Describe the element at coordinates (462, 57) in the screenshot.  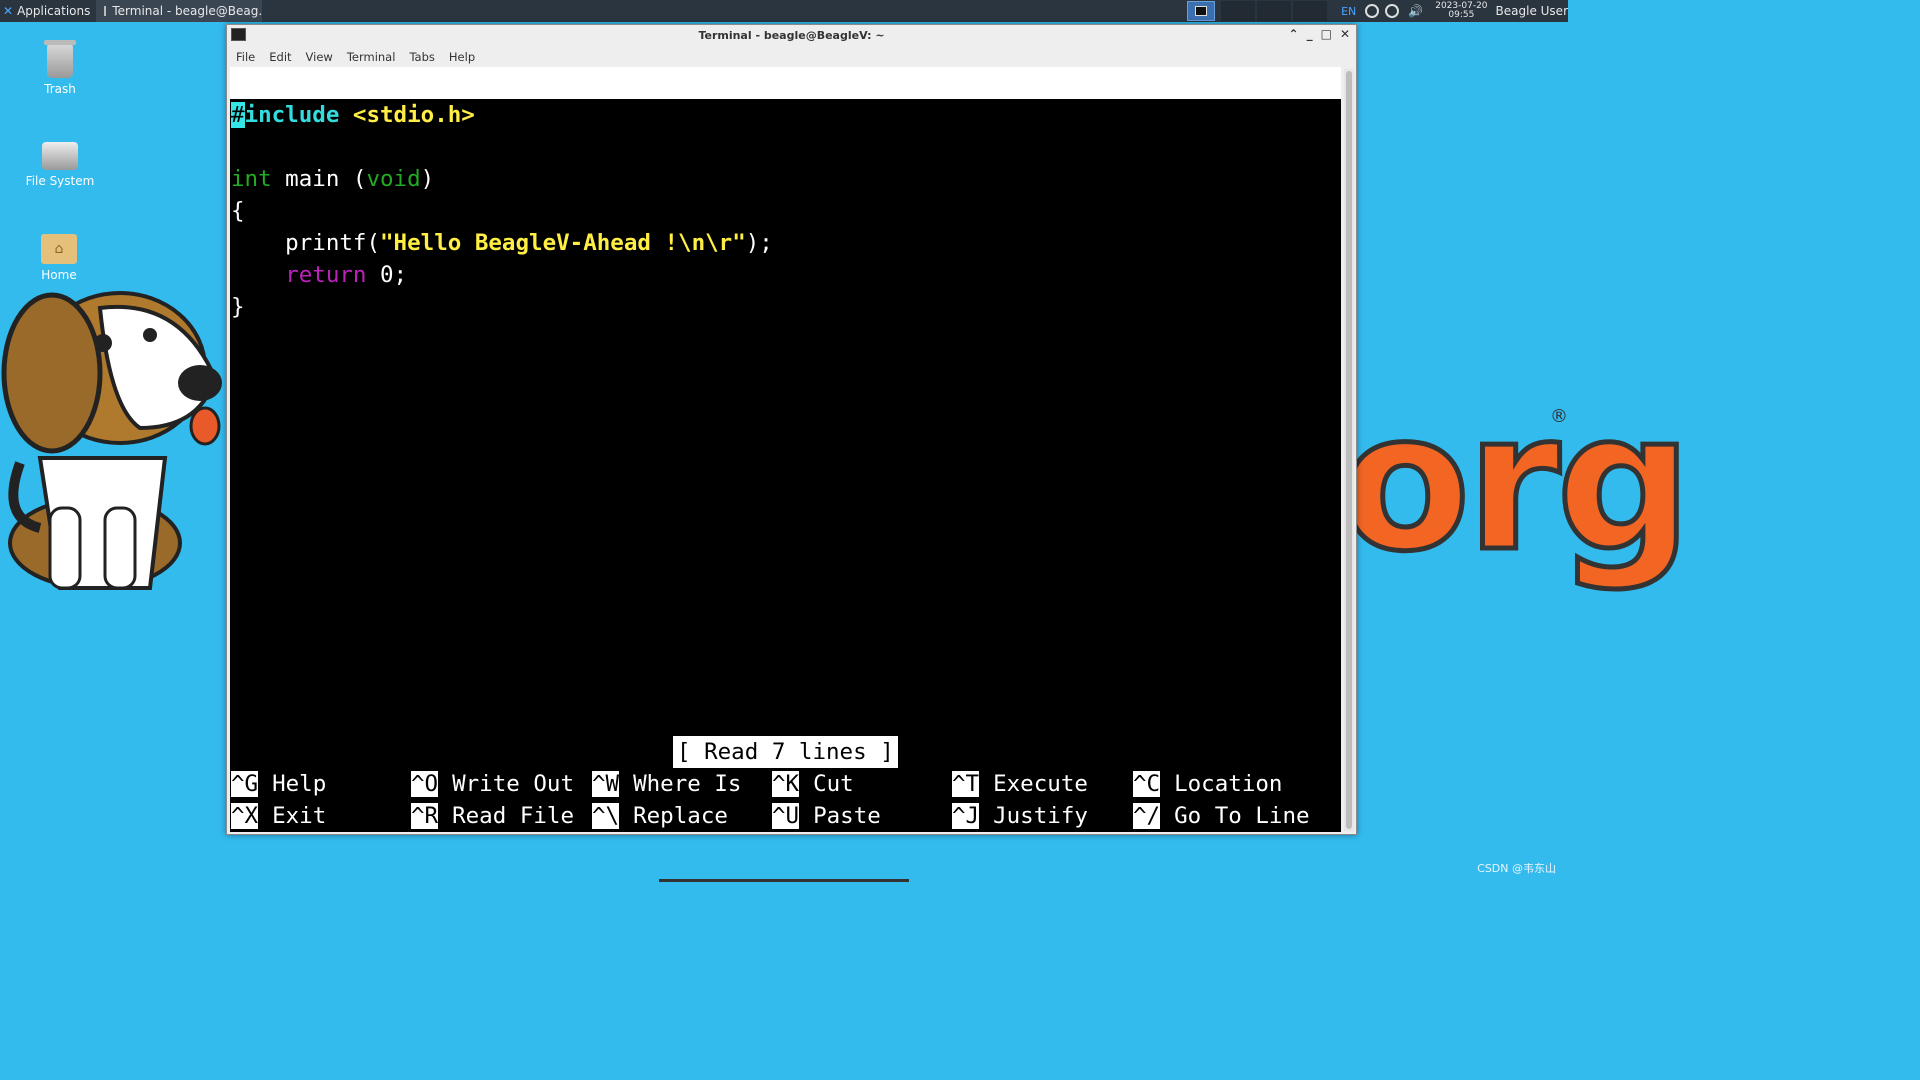
I see `menu-help: Help` at that location.